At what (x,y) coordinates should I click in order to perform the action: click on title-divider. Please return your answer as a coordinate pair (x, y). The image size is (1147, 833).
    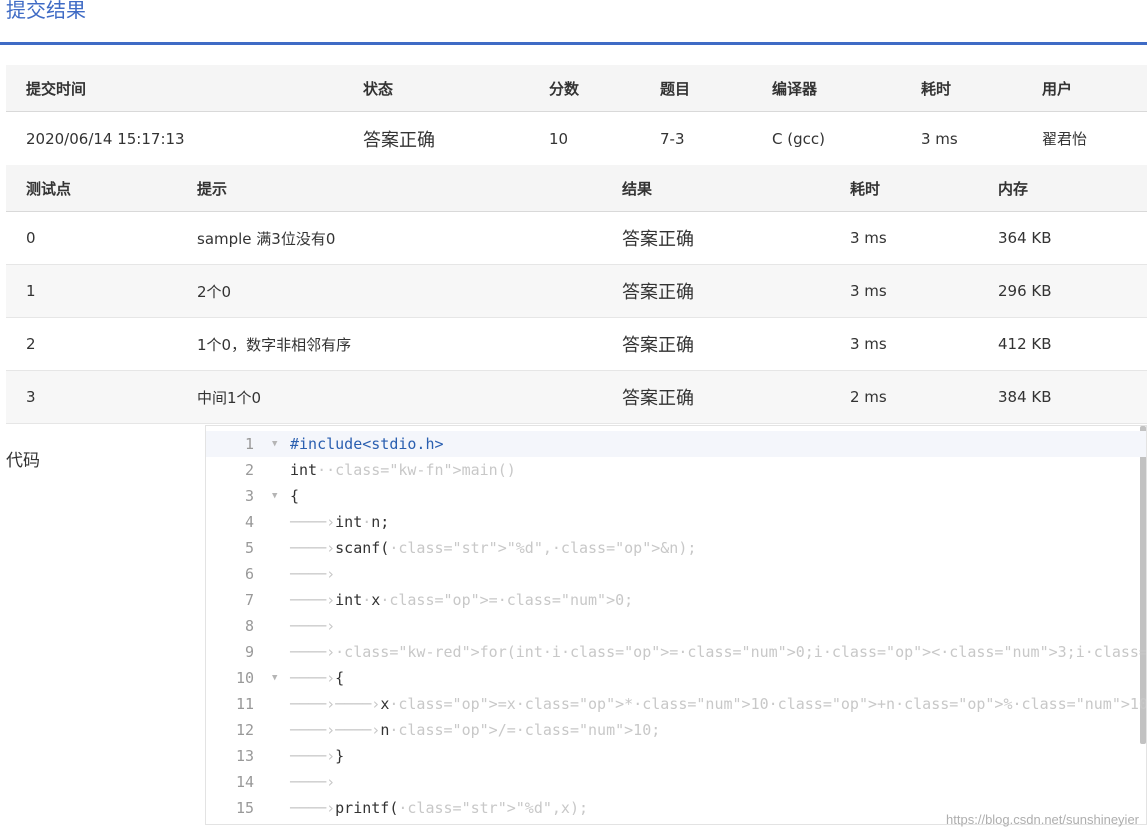
    Looking at the image, I should click on (573, 43).